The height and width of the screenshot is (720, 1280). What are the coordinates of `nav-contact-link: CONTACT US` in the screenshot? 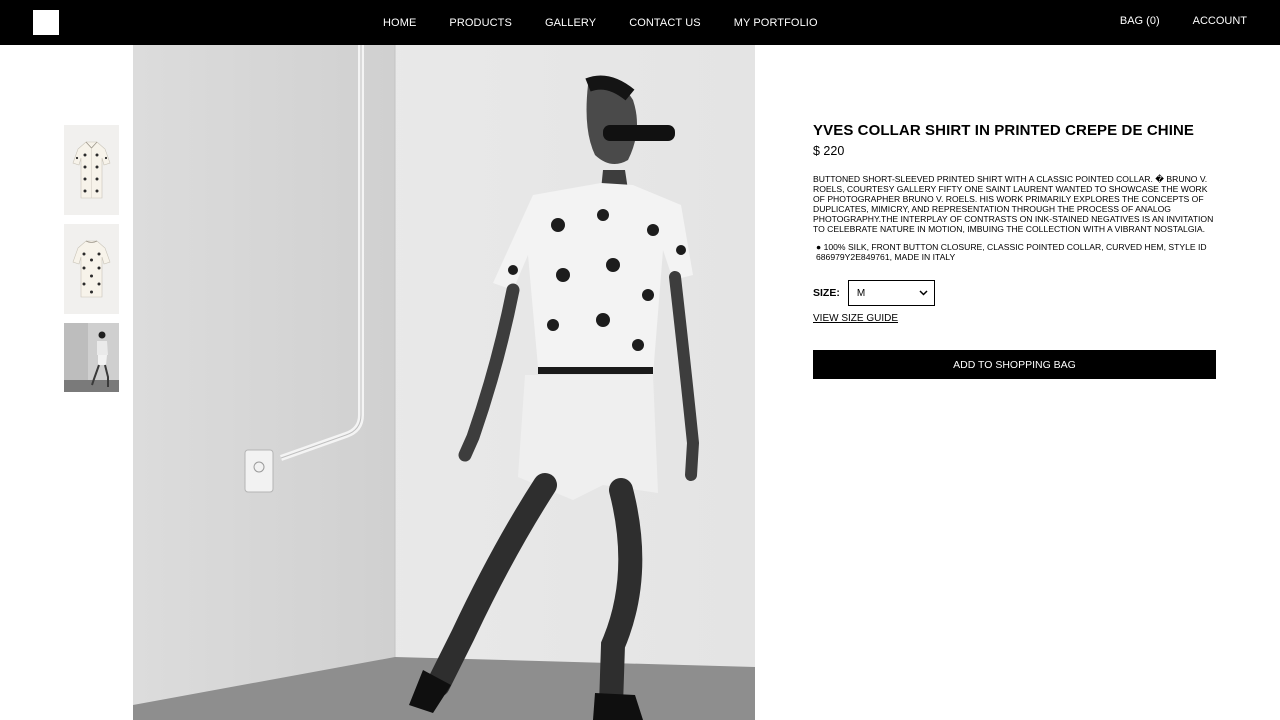 It's located at (665, 23).